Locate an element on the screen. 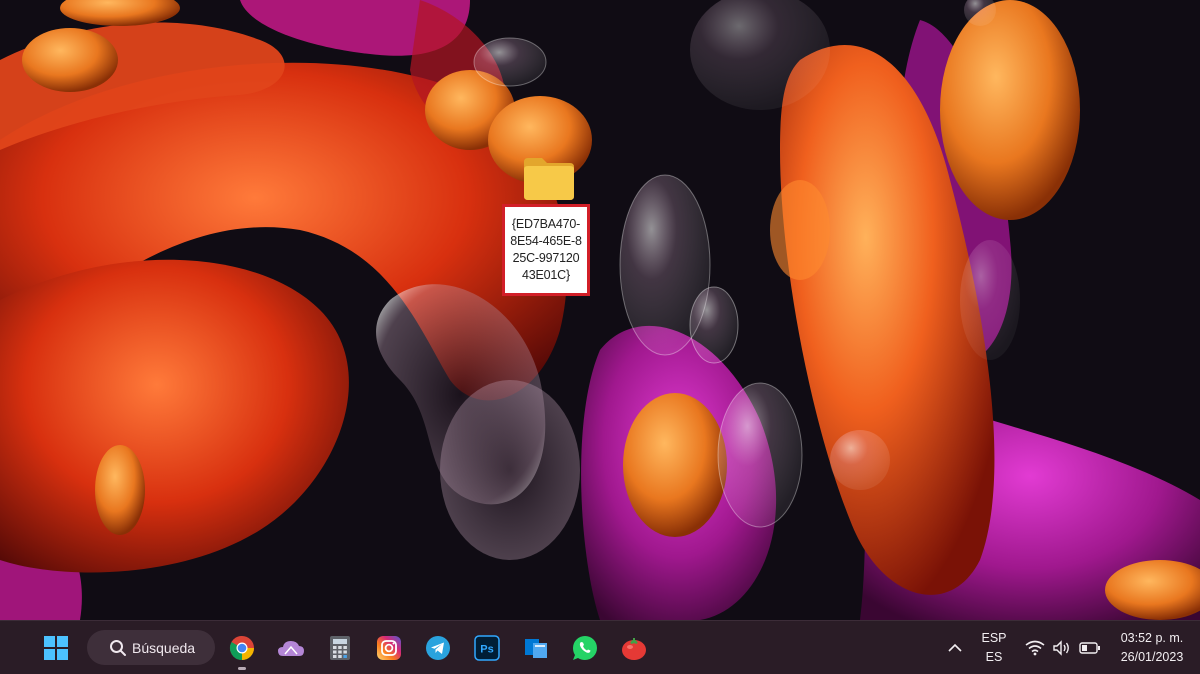  instagram-icon is located at coordinates (389, 648).